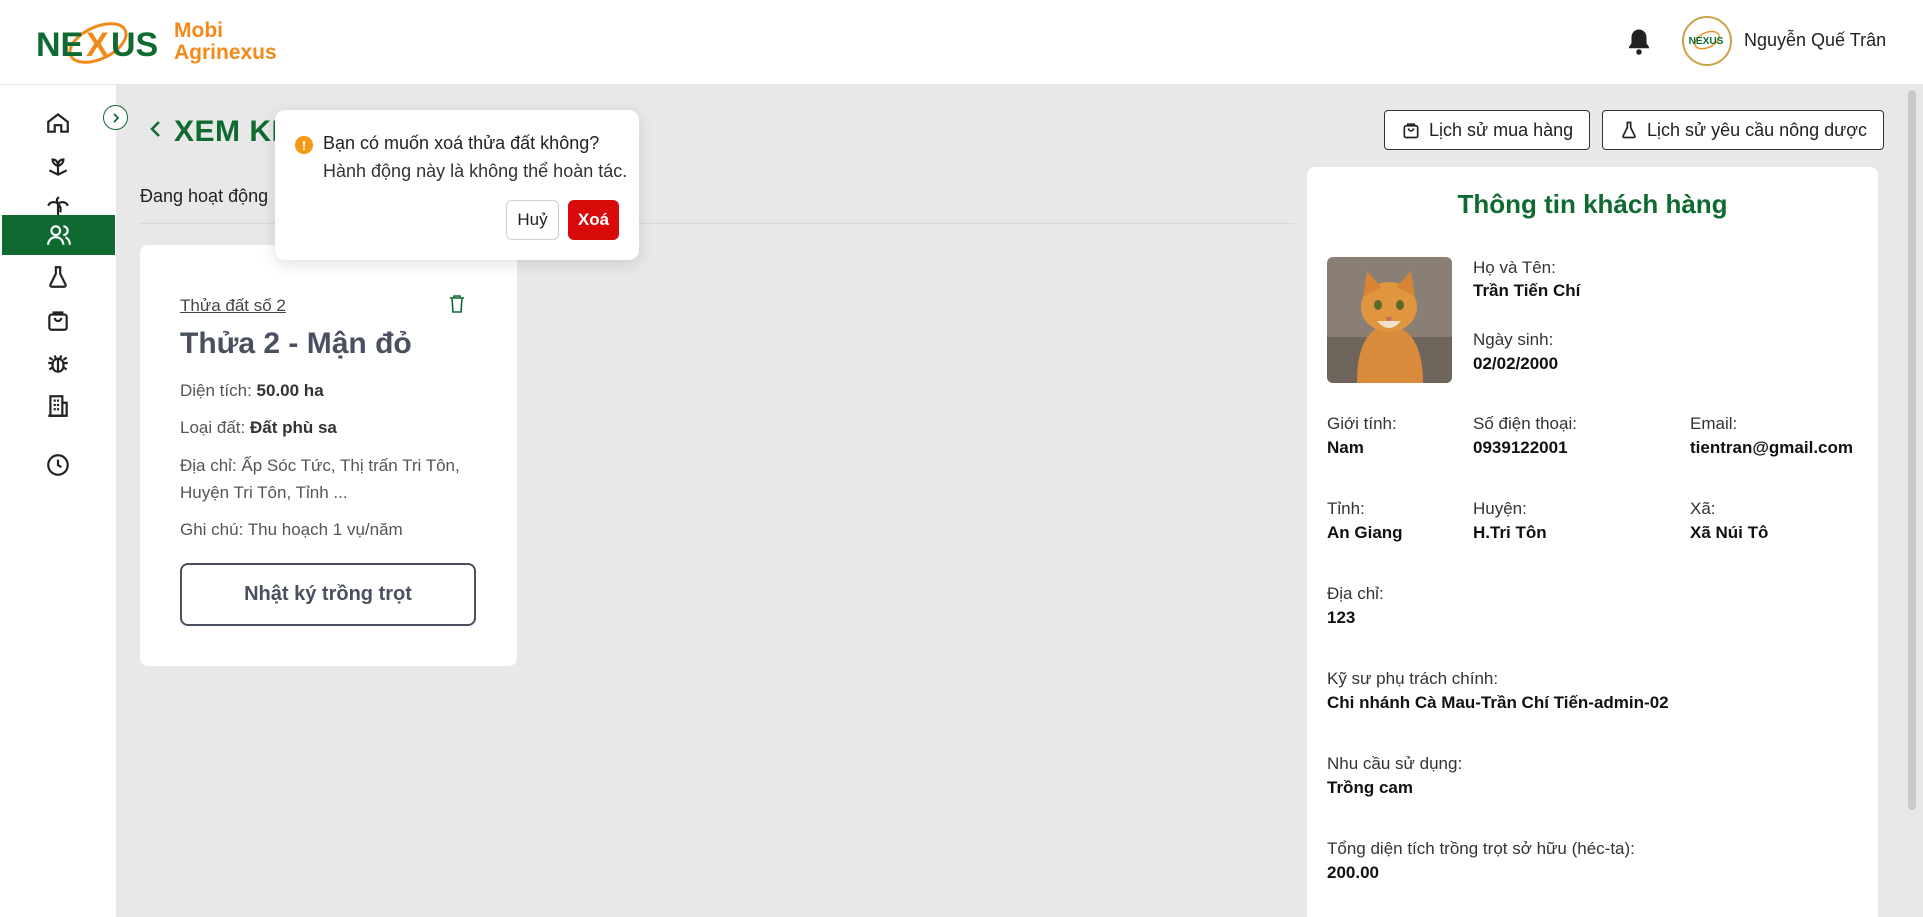 The image size is (1923, 917). Describe the element at coordinates (1520, 447) in the screenshot. I see `phone-value: 0939122001` at that location.